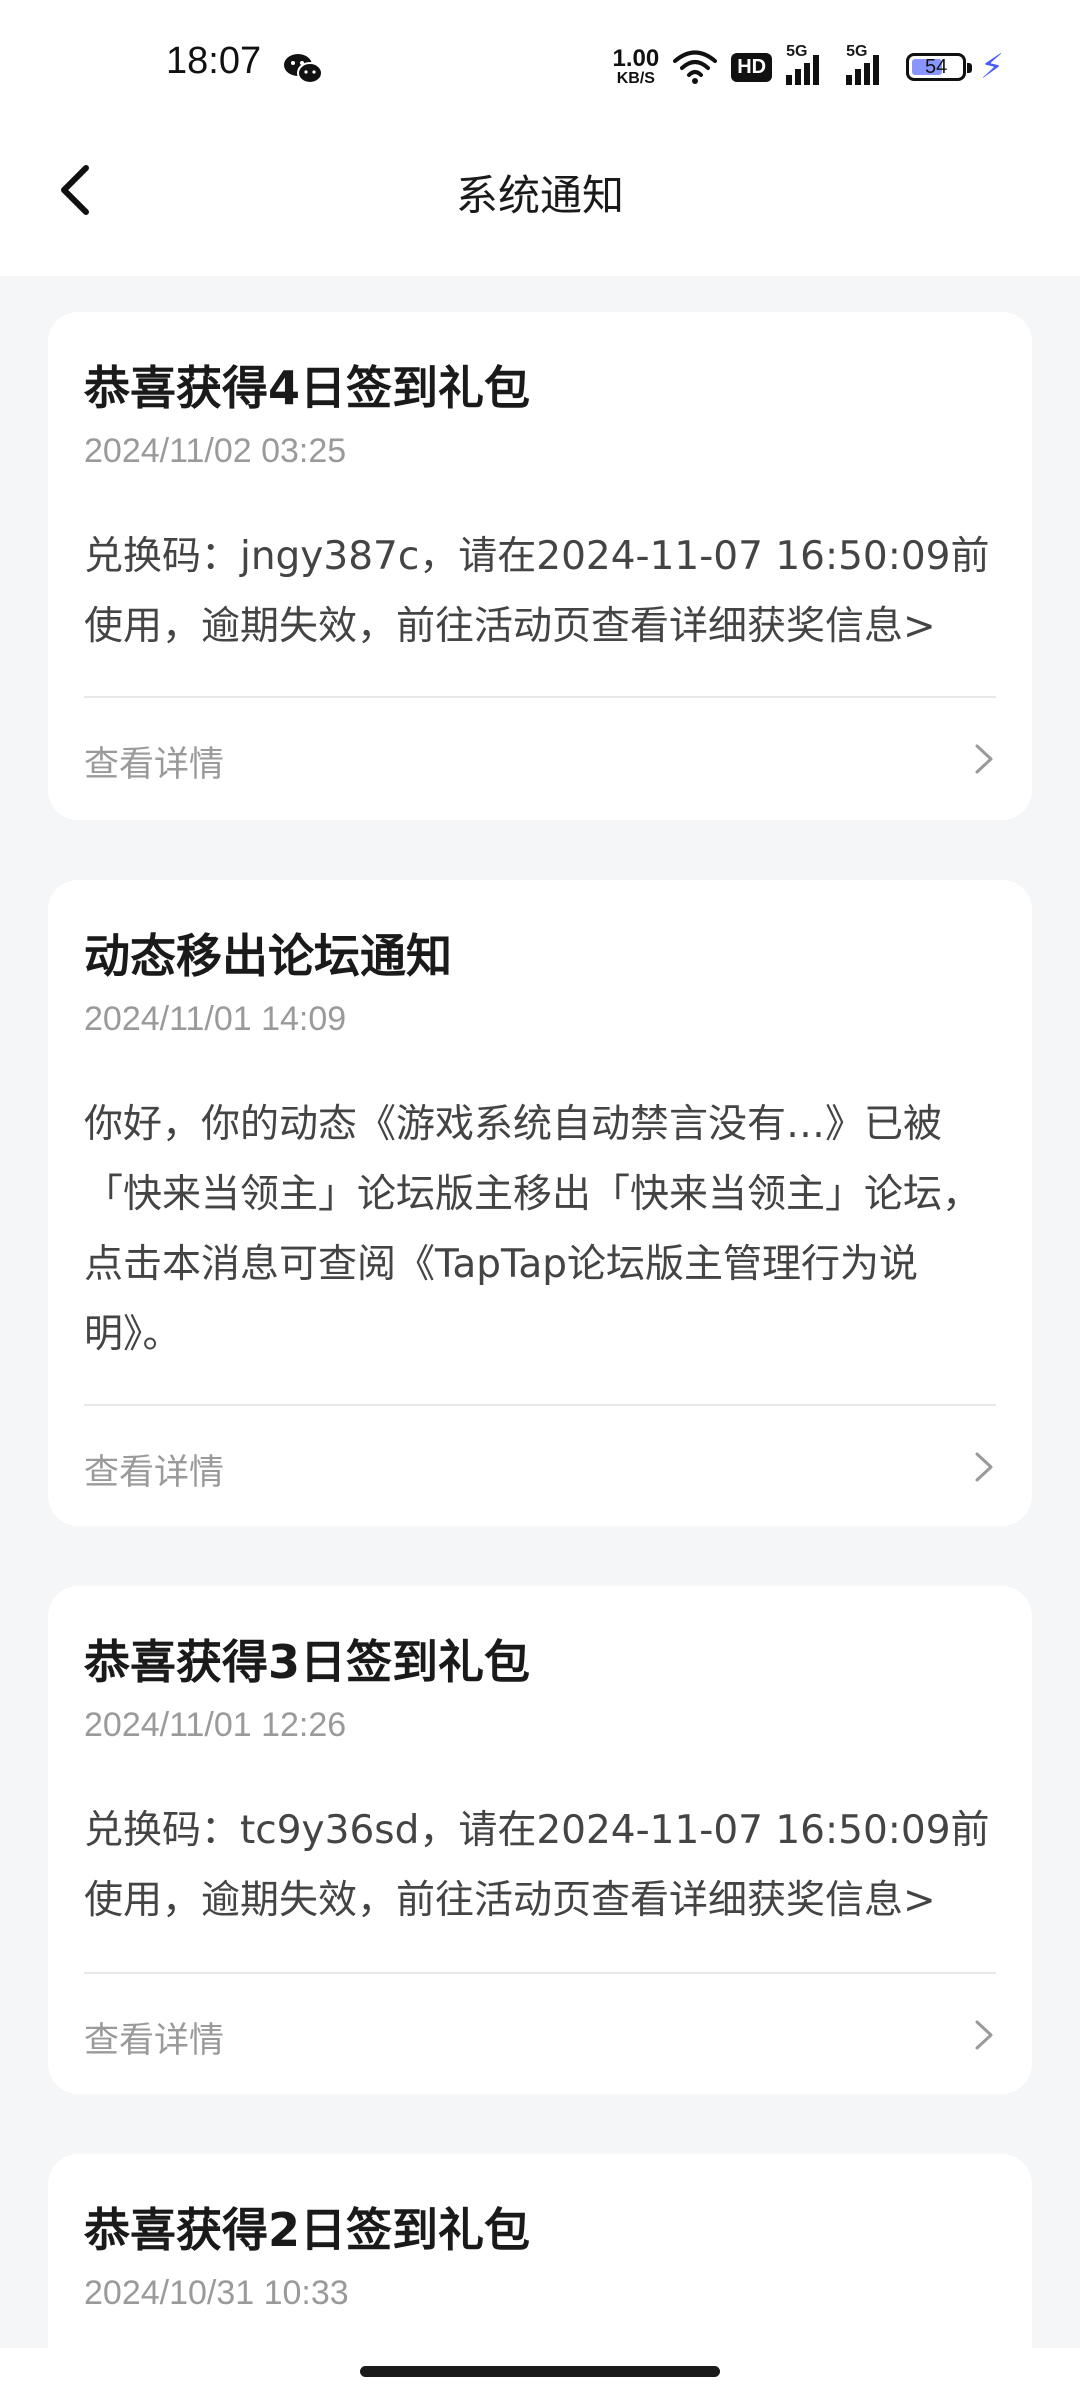 Image resolution: width=1080 pixels, height=2400 pixels. I want to click on network-speed-unit: KB/S, so click(635, 78).